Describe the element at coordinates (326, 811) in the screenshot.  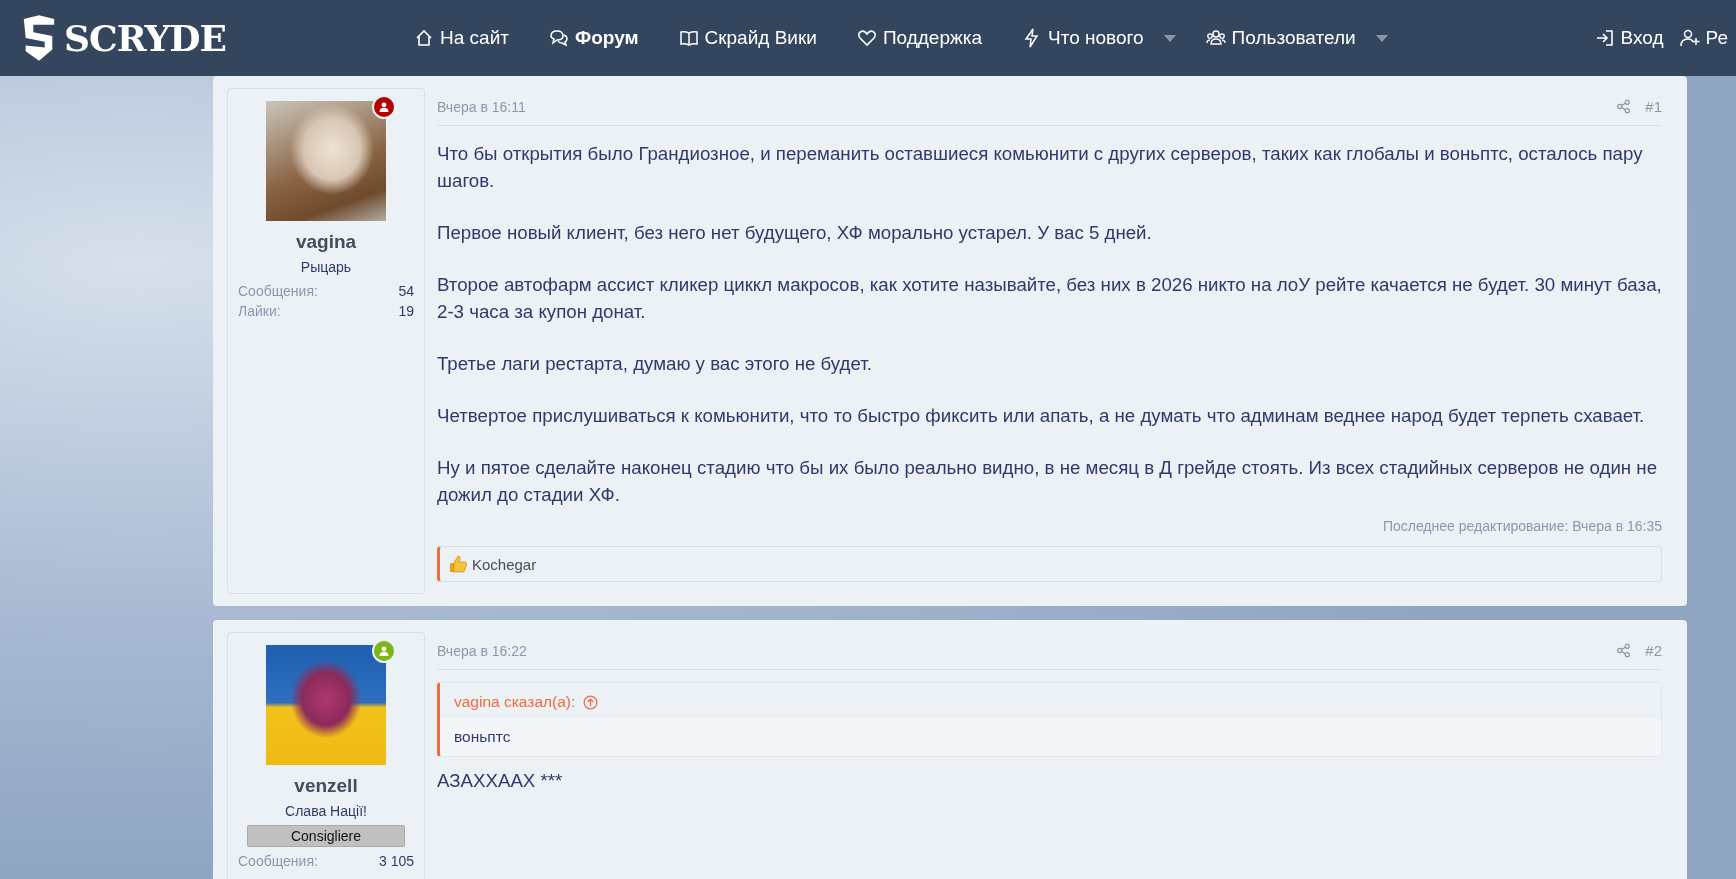
I see `user-title: Слава Нації!` at that location.